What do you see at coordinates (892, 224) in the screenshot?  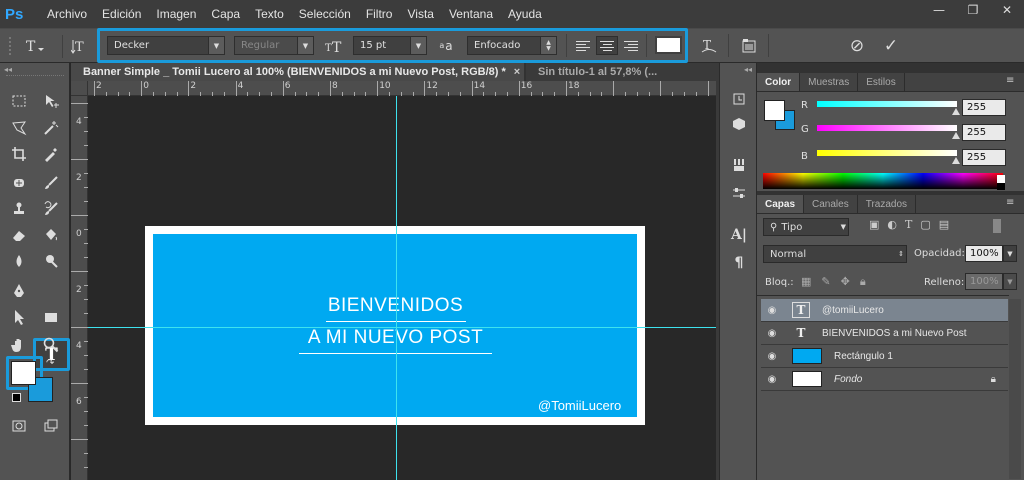 I see `adjustment-filter-icon: ◐` at bounding box center [892, 224].